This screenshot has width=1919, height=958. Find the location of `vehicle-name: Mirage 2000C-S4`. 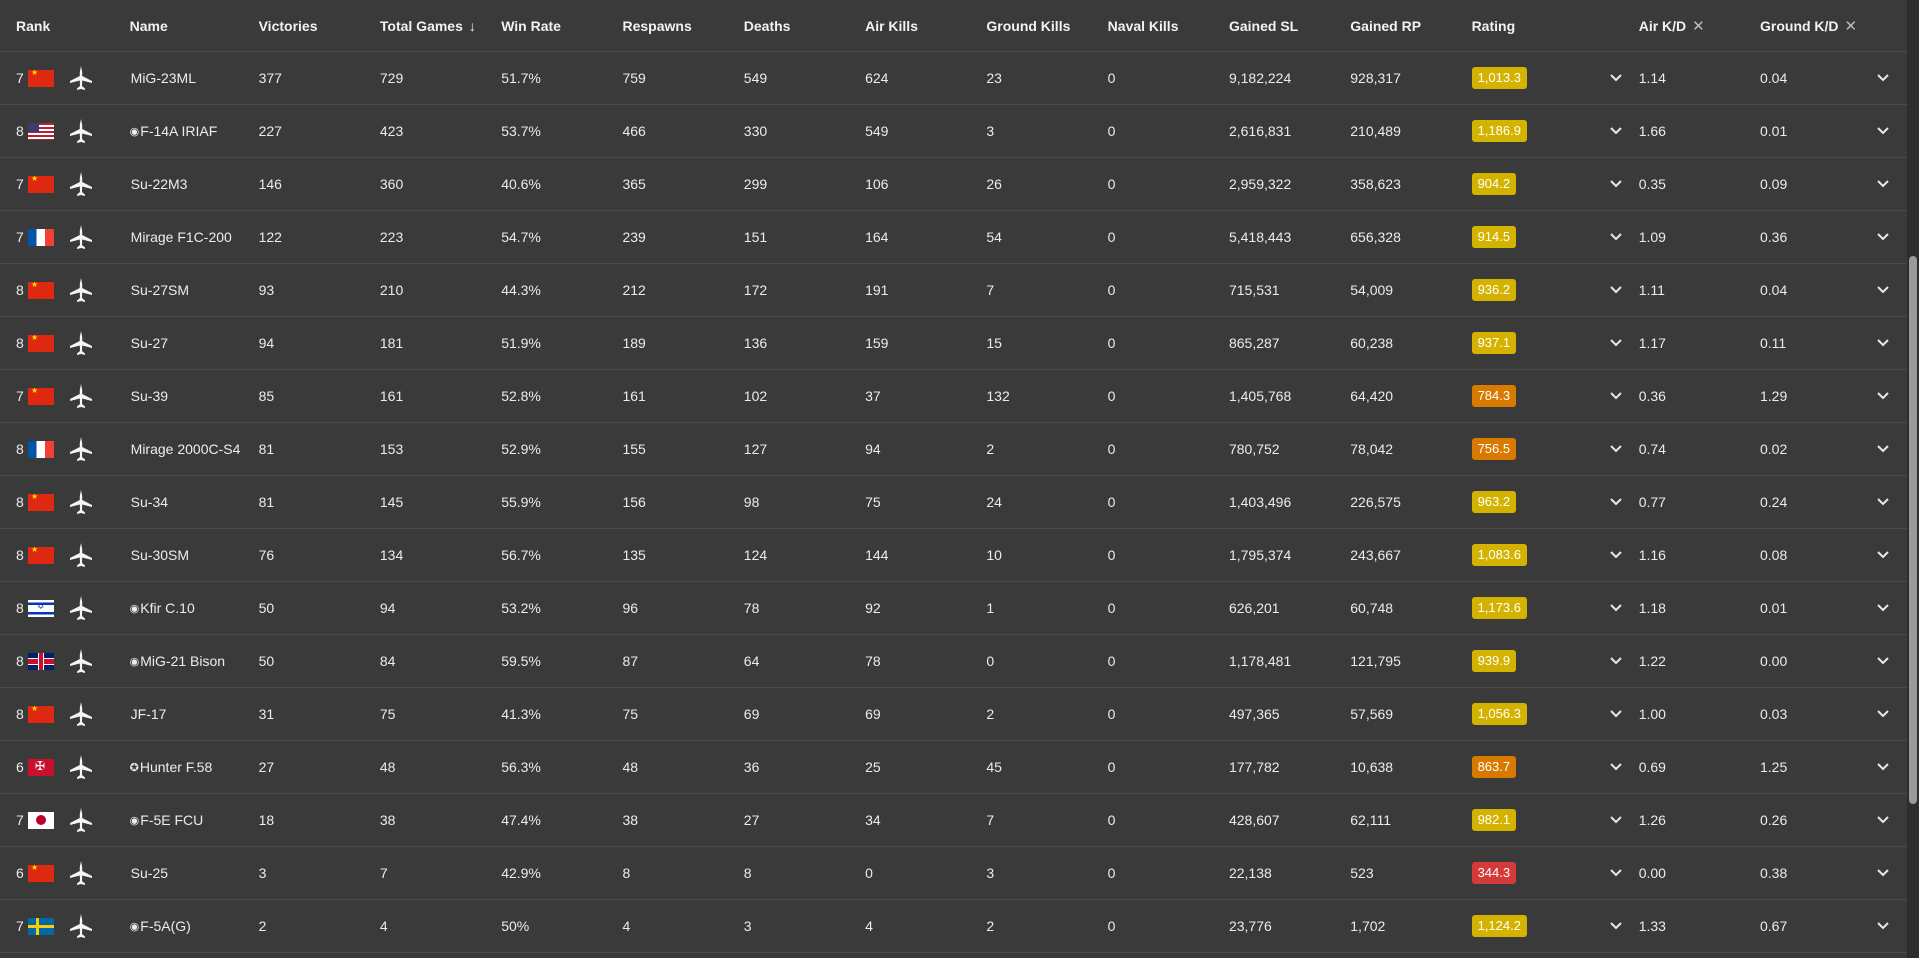

vehicle-name: Mirage 2000C-S4 is located at coordinates (194, 449).